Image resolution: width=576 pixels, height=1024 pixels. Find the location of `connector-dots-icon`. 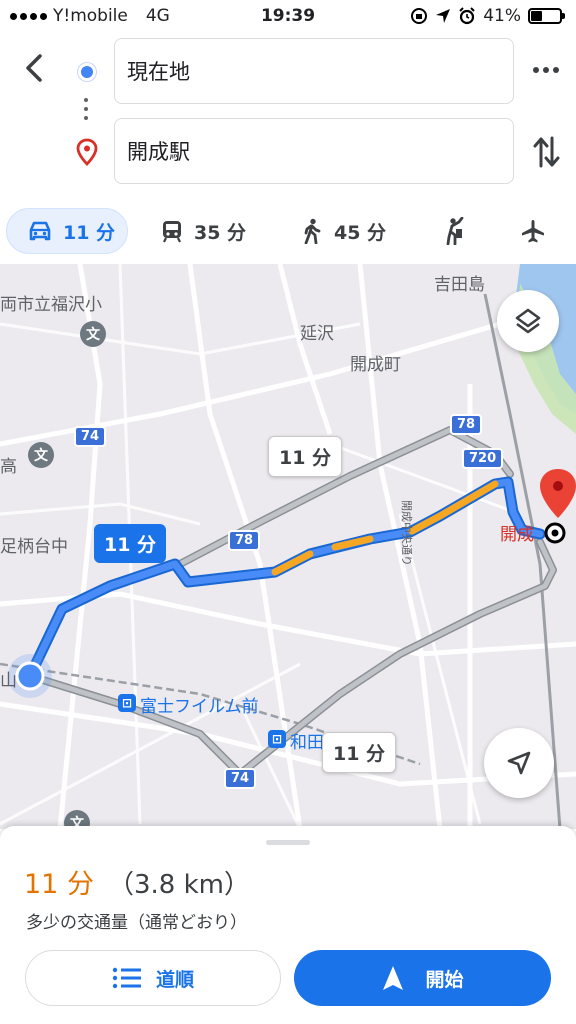

connector-dots-icon is located at coordinates (87, 109).